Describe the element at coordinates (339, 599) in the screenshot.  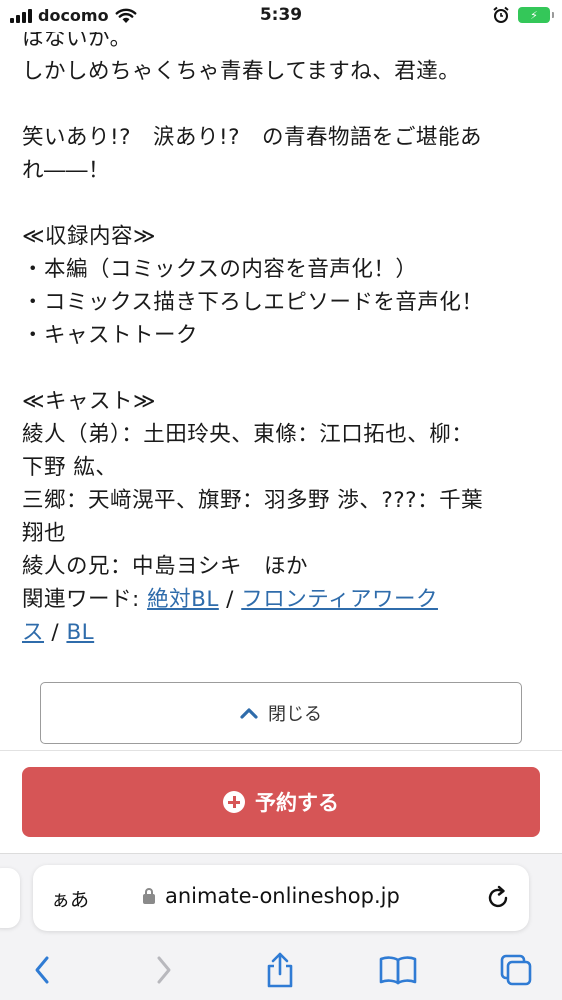
I see `related-link-frontier-works: フロンティアワーク` at that location.